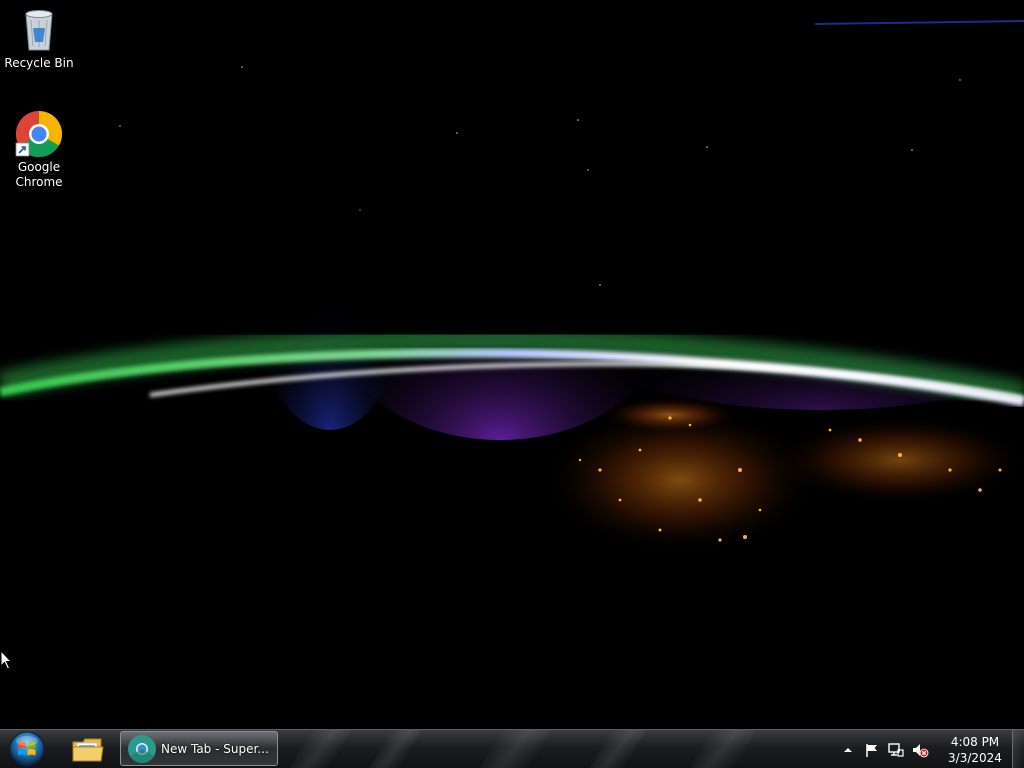  Describe the element at coordinates (920, 750) in the screenshot. I see `volume-muted-icon` at that location.